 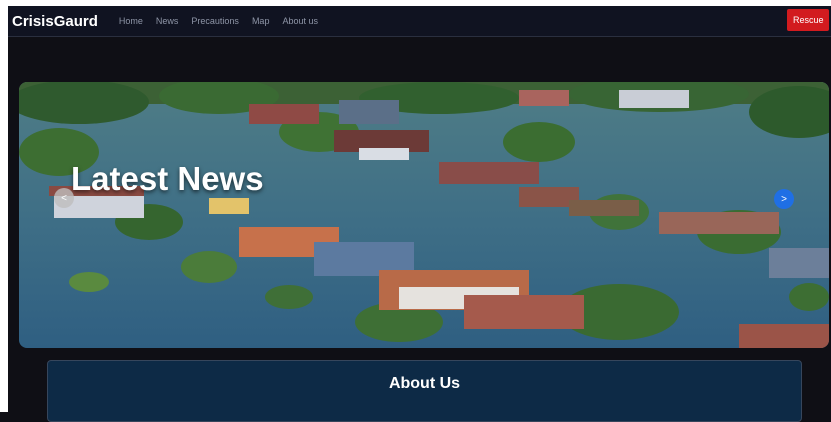 I want to click on about-us-section: About Us, so click(x=424, y=391).